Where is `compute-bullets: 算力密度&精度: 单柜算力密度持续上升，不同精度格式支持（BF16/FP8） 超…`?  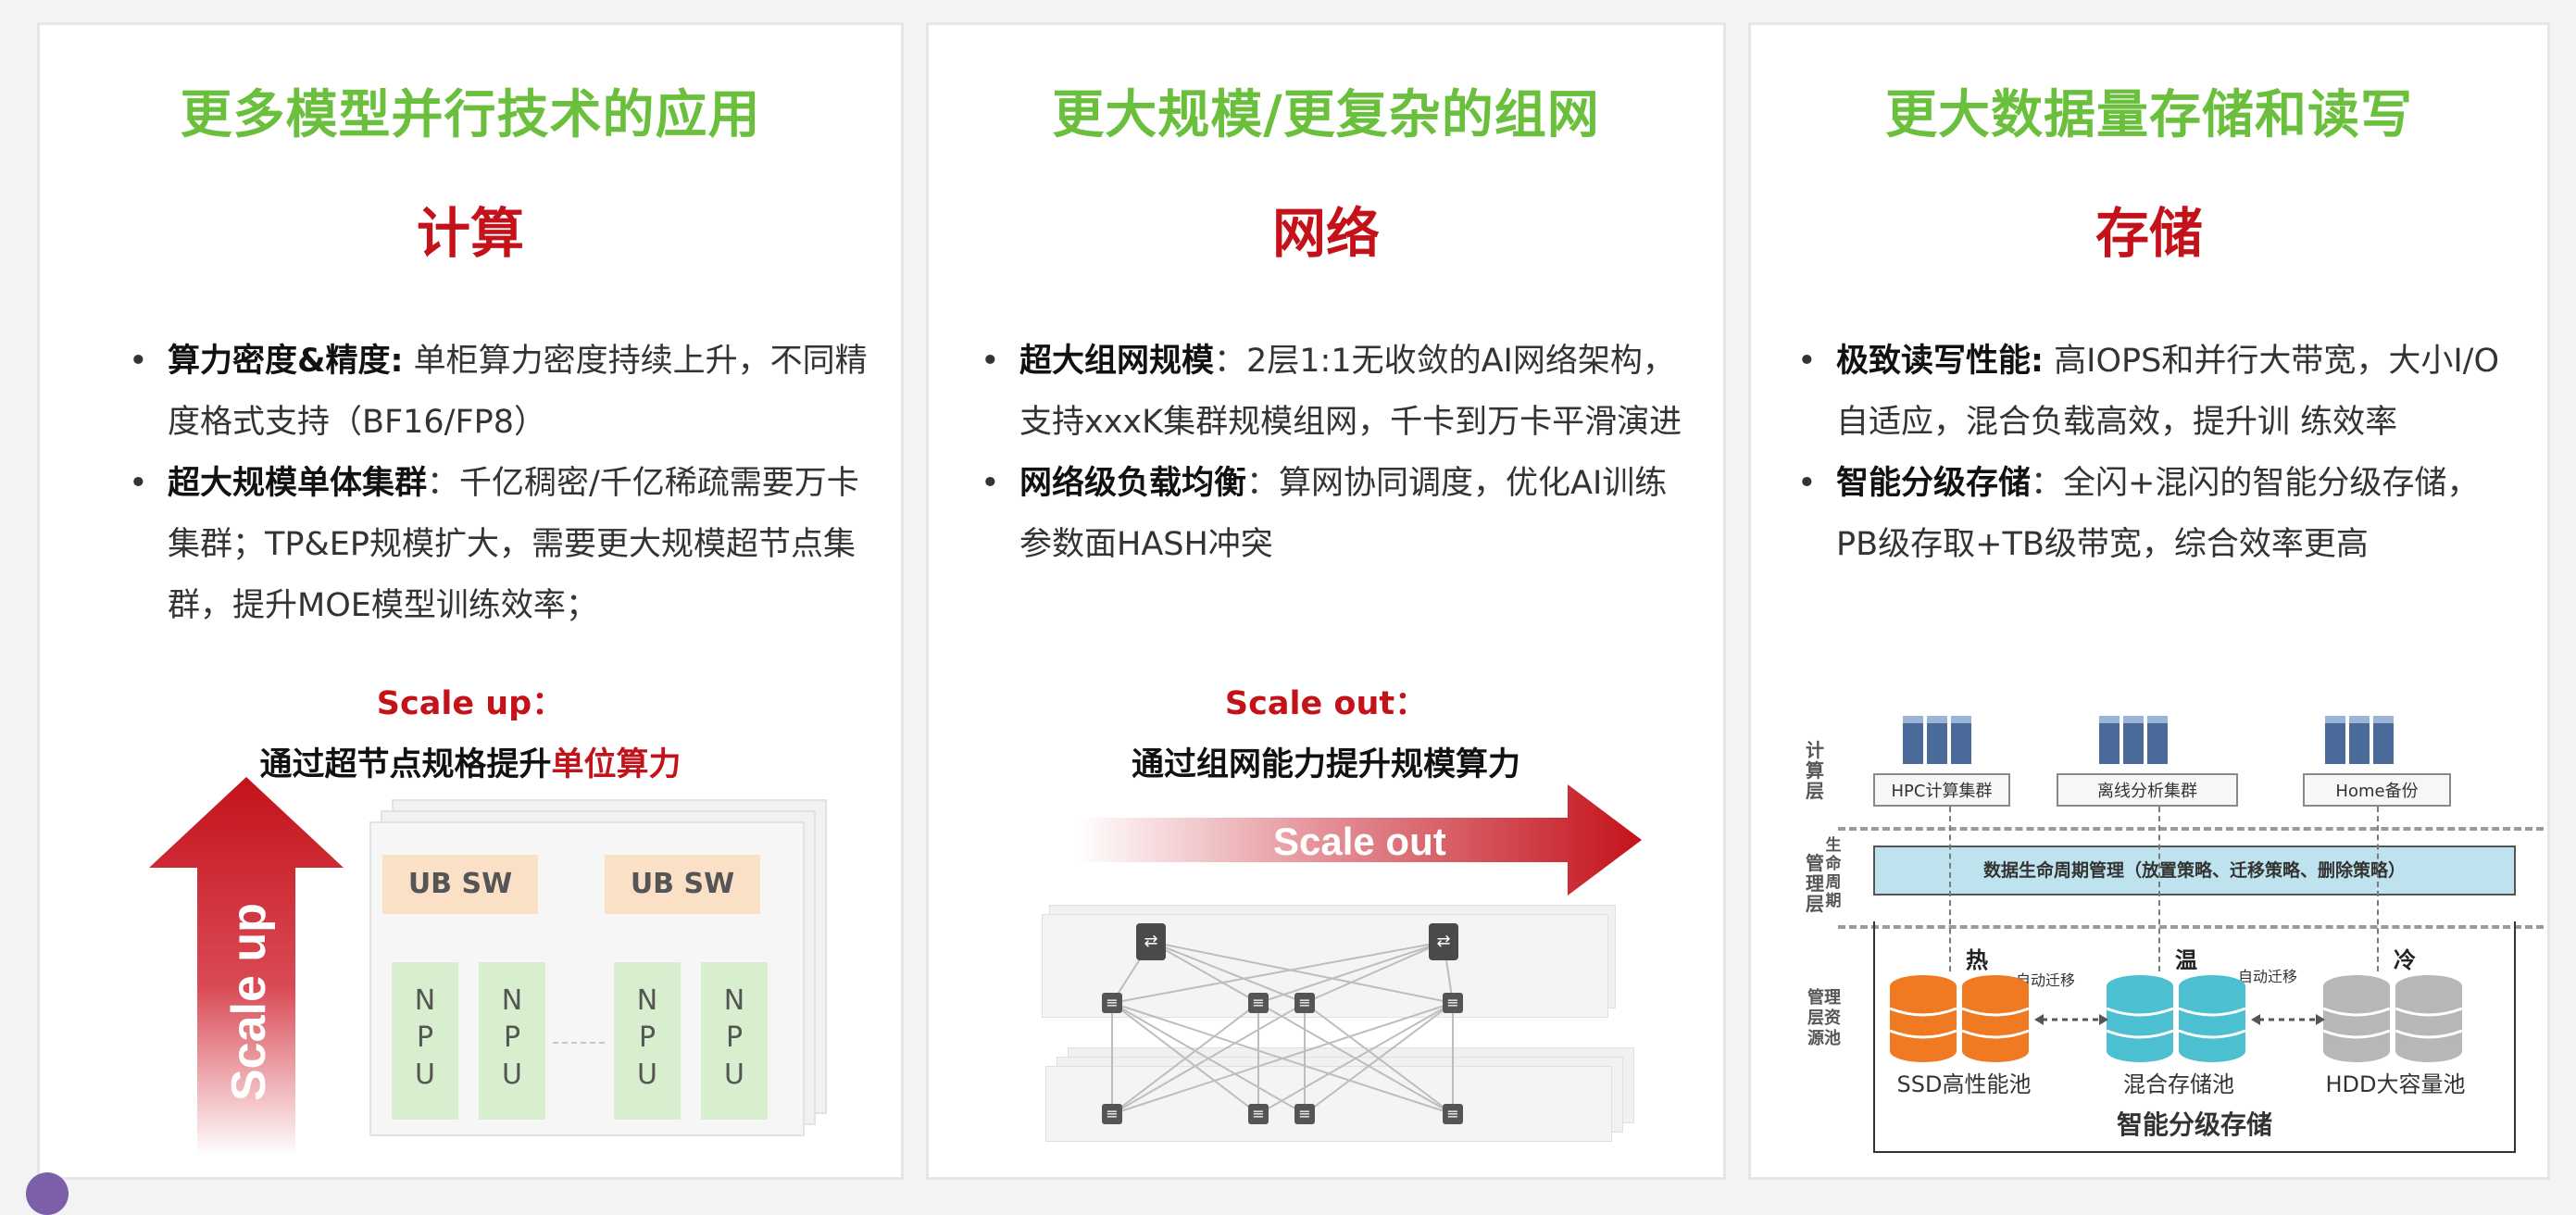
compute-bullets: 算力密度&精度: 单柜算力密度持续上升，不同精度格式支持（BF16/FP8） 超… is located at coordinates (499, 483).